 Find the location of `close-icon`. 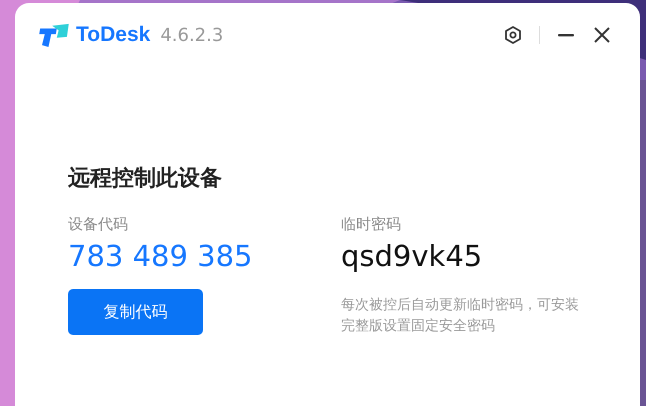

close-icon is located at coordinates (602, 35).